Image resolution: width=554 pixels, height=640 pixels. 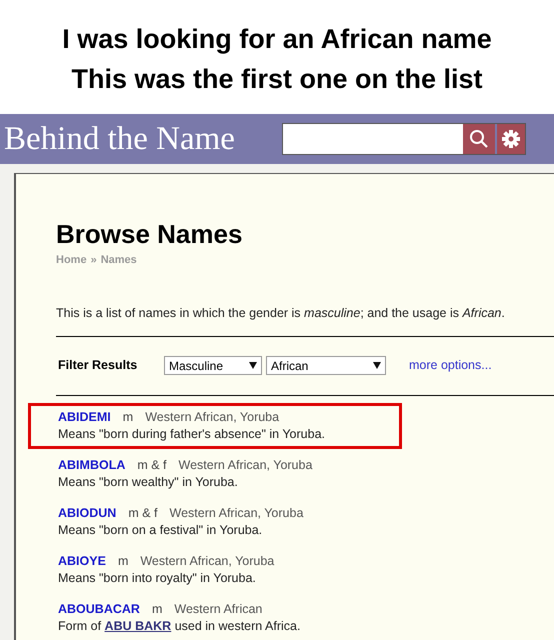 I want to click on name-link: ABU BAKR, so click(x=138, y=625).